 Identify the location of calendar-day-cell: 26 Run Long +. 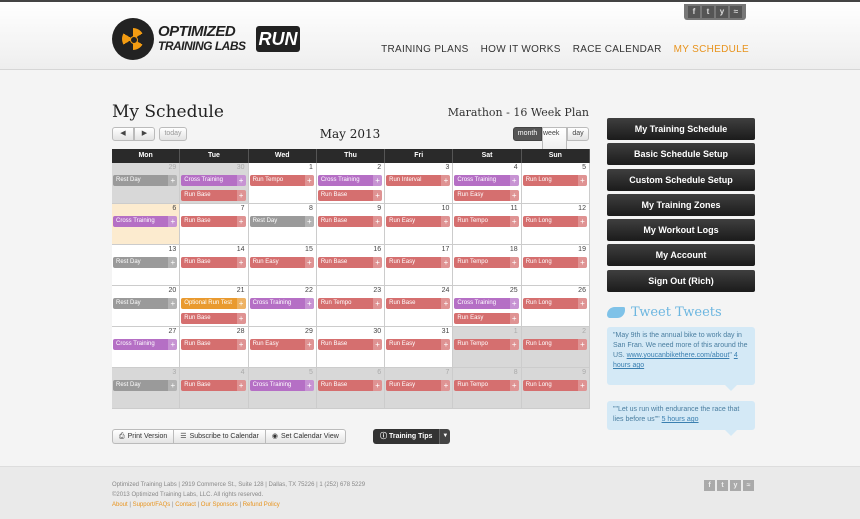
(555, 306).